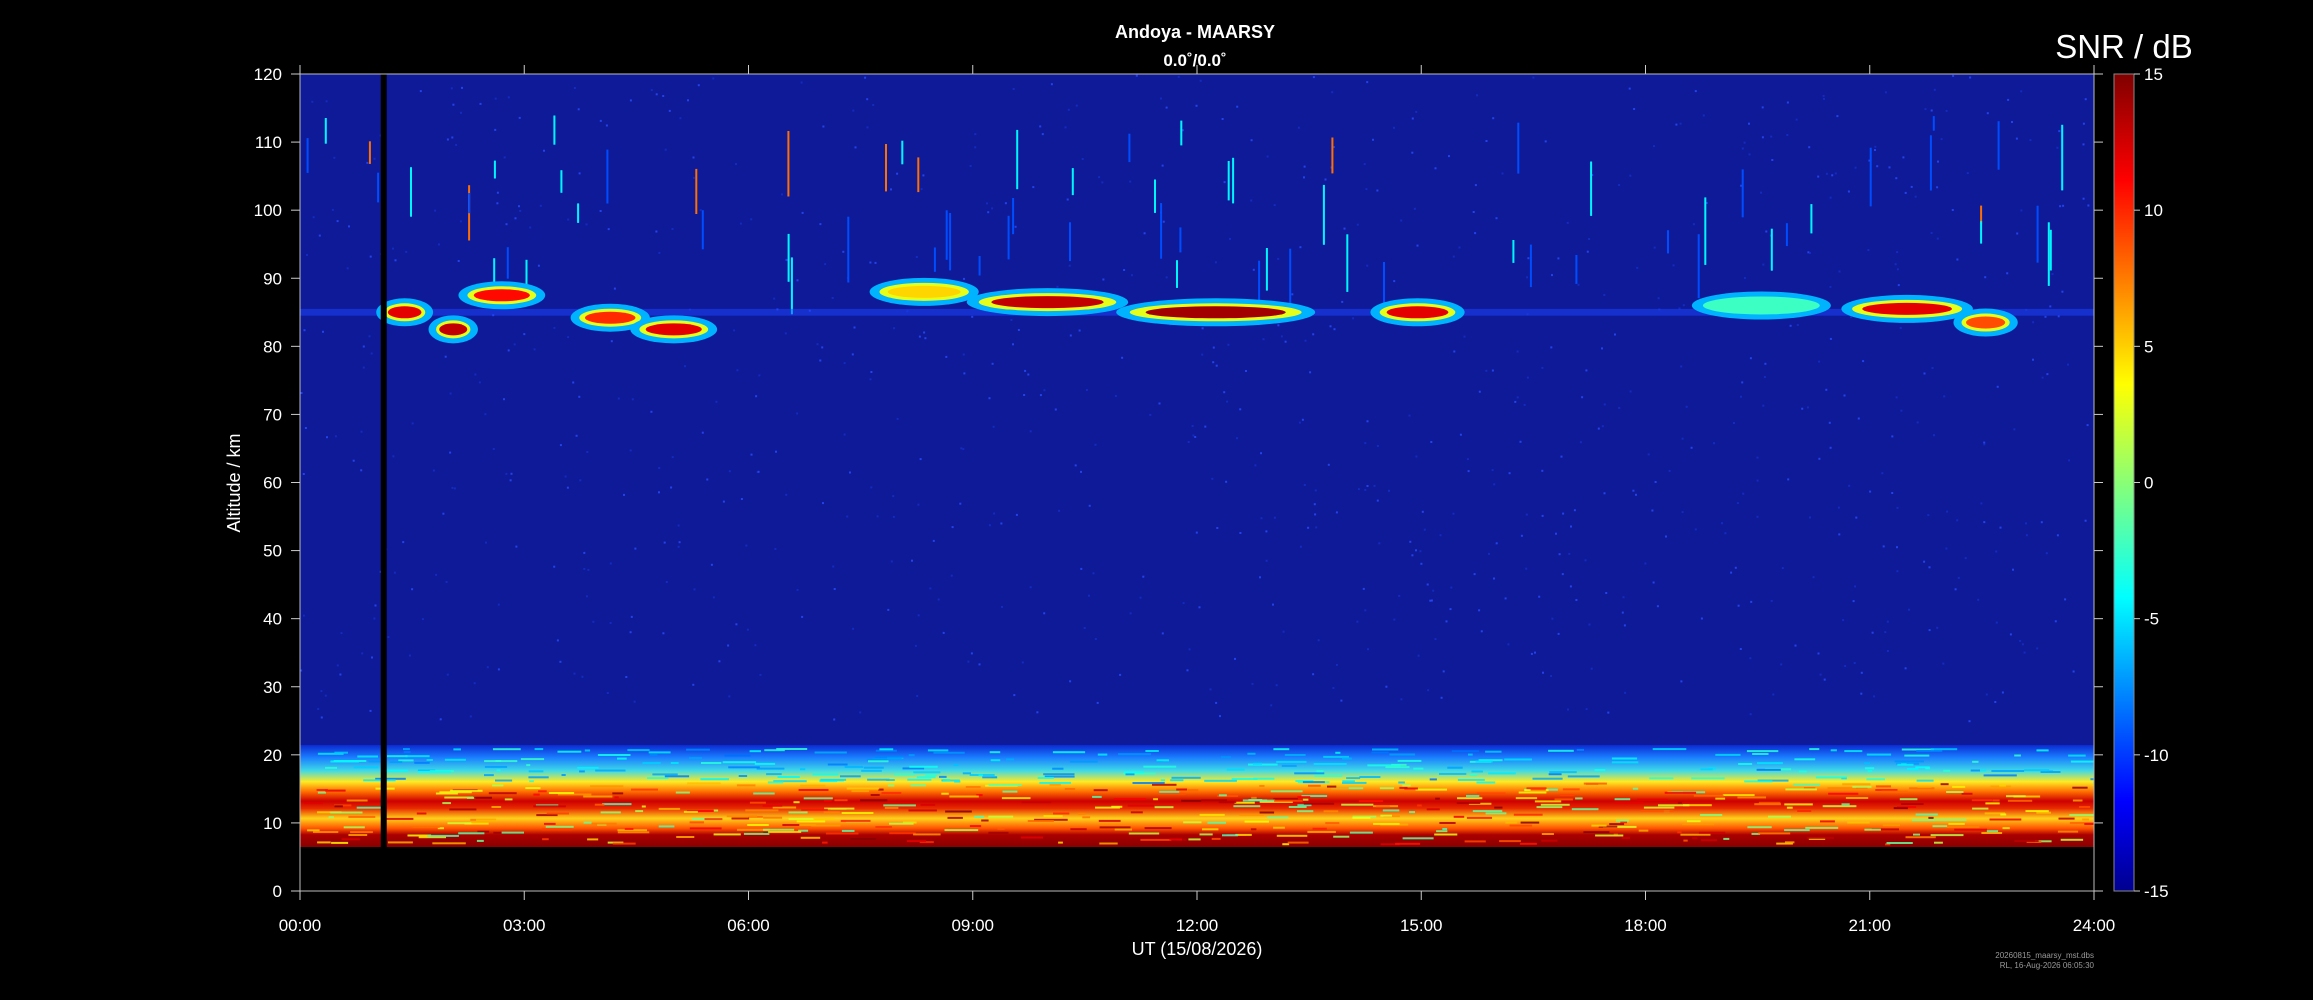 This screenshot has height=1000, width=2313. Describe the element at coordinates (272, 483) in the screenshot. I see `y-tick-label: 60` at that location.